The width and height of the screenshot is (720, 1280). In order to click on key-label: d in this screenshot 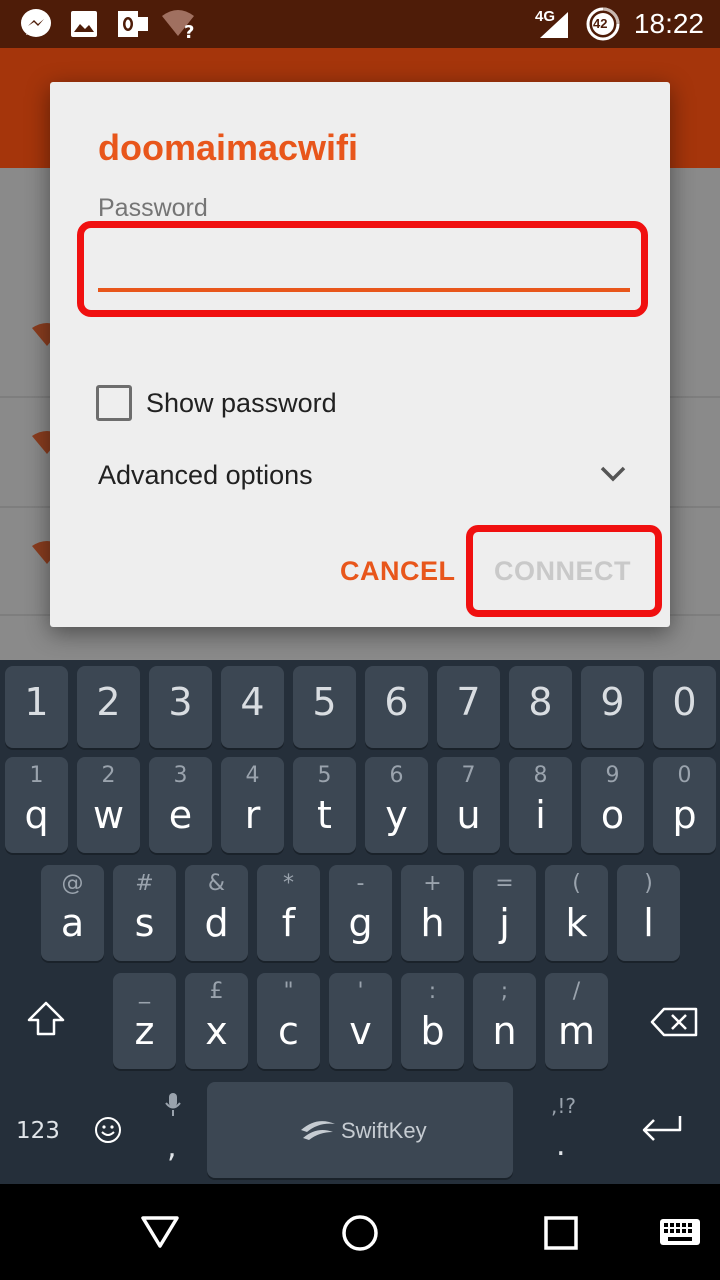, I will do `click(216, 923)`.